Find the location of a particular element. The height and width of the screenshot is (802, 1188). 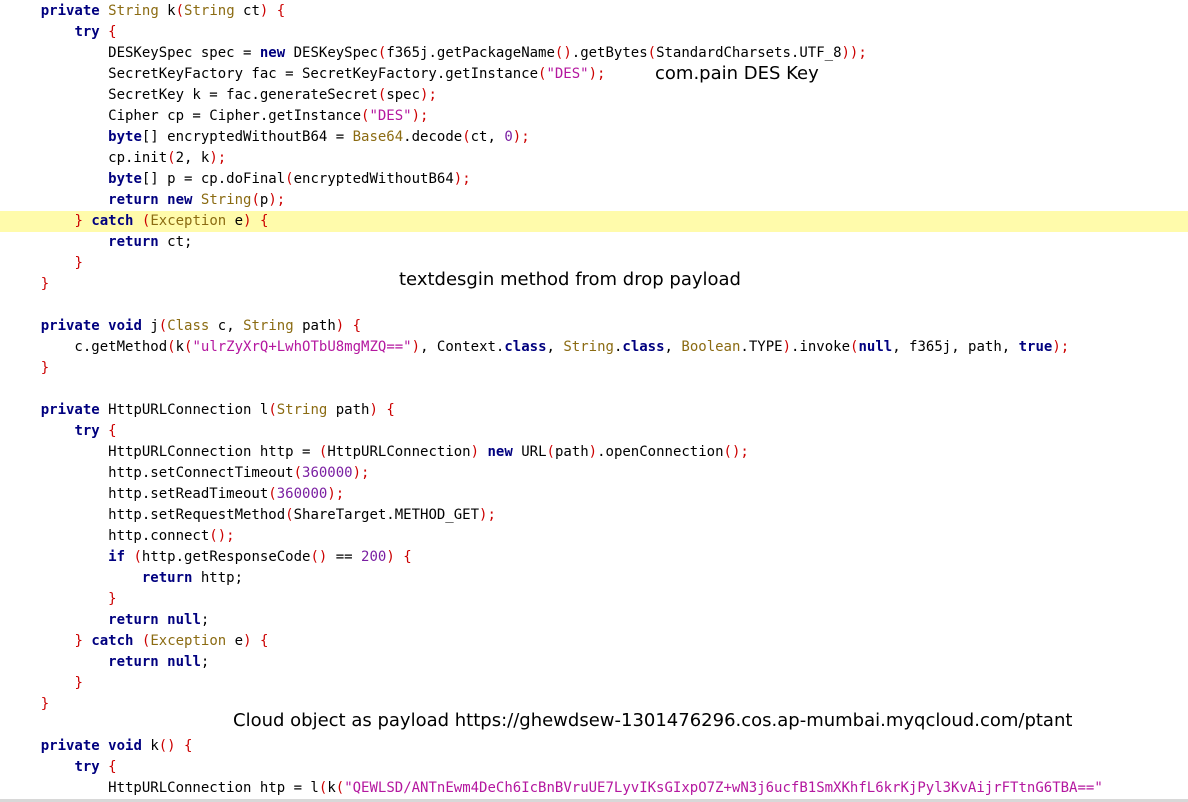

code-line-text: } catch (Exception e) { is located at coordinates (137, 641).